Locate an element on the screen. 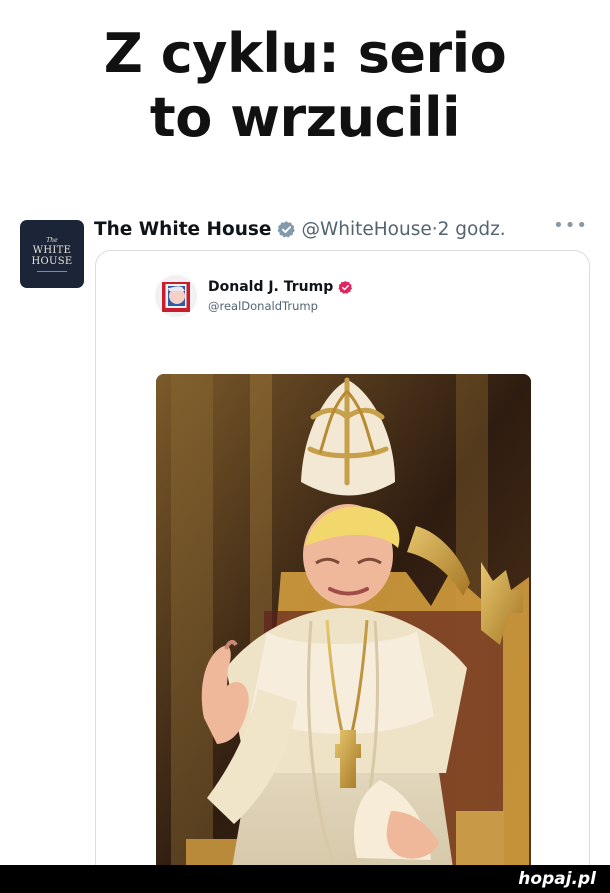 The image size is (610, 893). more-horizontal-icon: ••• is located at coordinates (570, 226).